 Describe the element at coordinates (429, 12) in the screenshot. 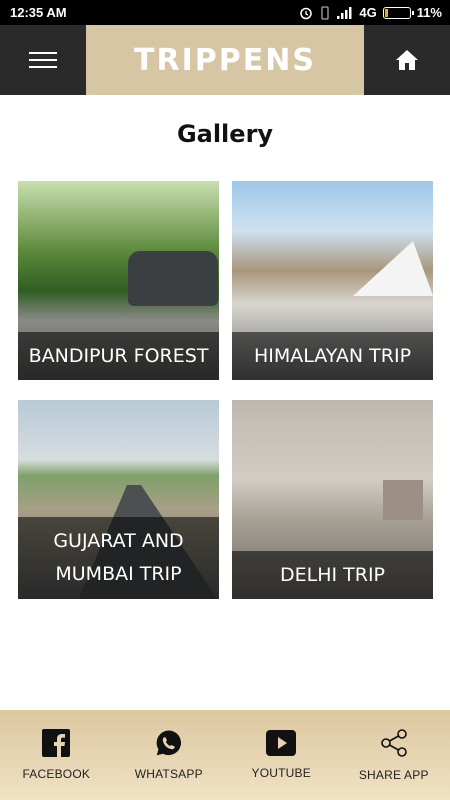

I see `battery-percent: 11%` at that location.